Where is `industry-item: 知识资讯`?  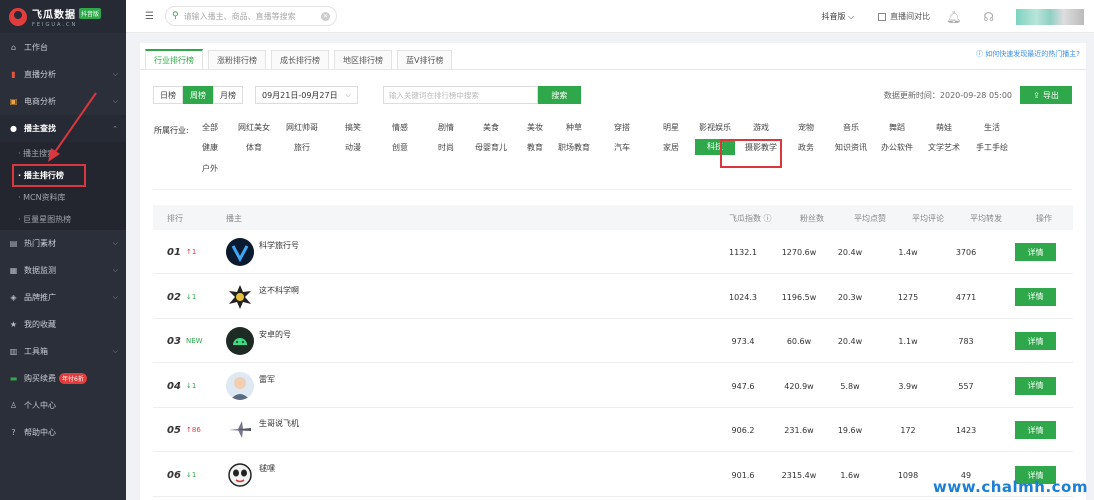 industry-item: 知识资讯 is located at coordinates (851, 147).